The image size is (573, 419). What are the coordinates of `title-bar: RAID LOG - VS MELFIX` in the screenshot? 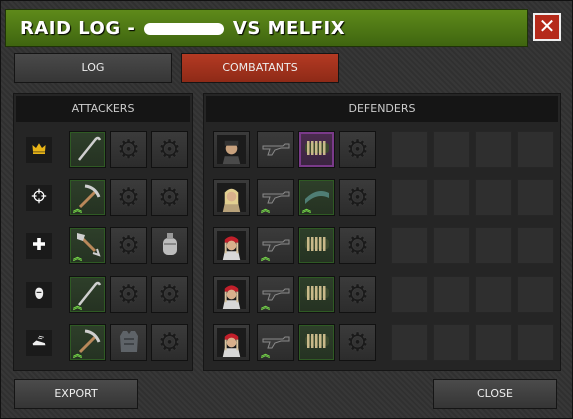 It's located at (266, 28).